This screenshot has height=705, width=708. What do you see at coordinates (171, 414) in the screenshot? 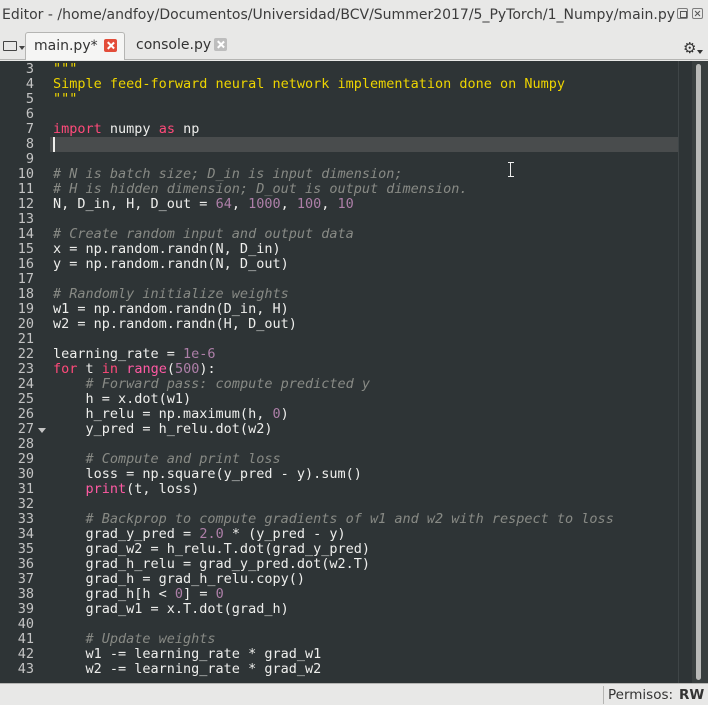
I see `code-line: h_relu = np.maximum(h, 0)` at bounding box center [171, 414].